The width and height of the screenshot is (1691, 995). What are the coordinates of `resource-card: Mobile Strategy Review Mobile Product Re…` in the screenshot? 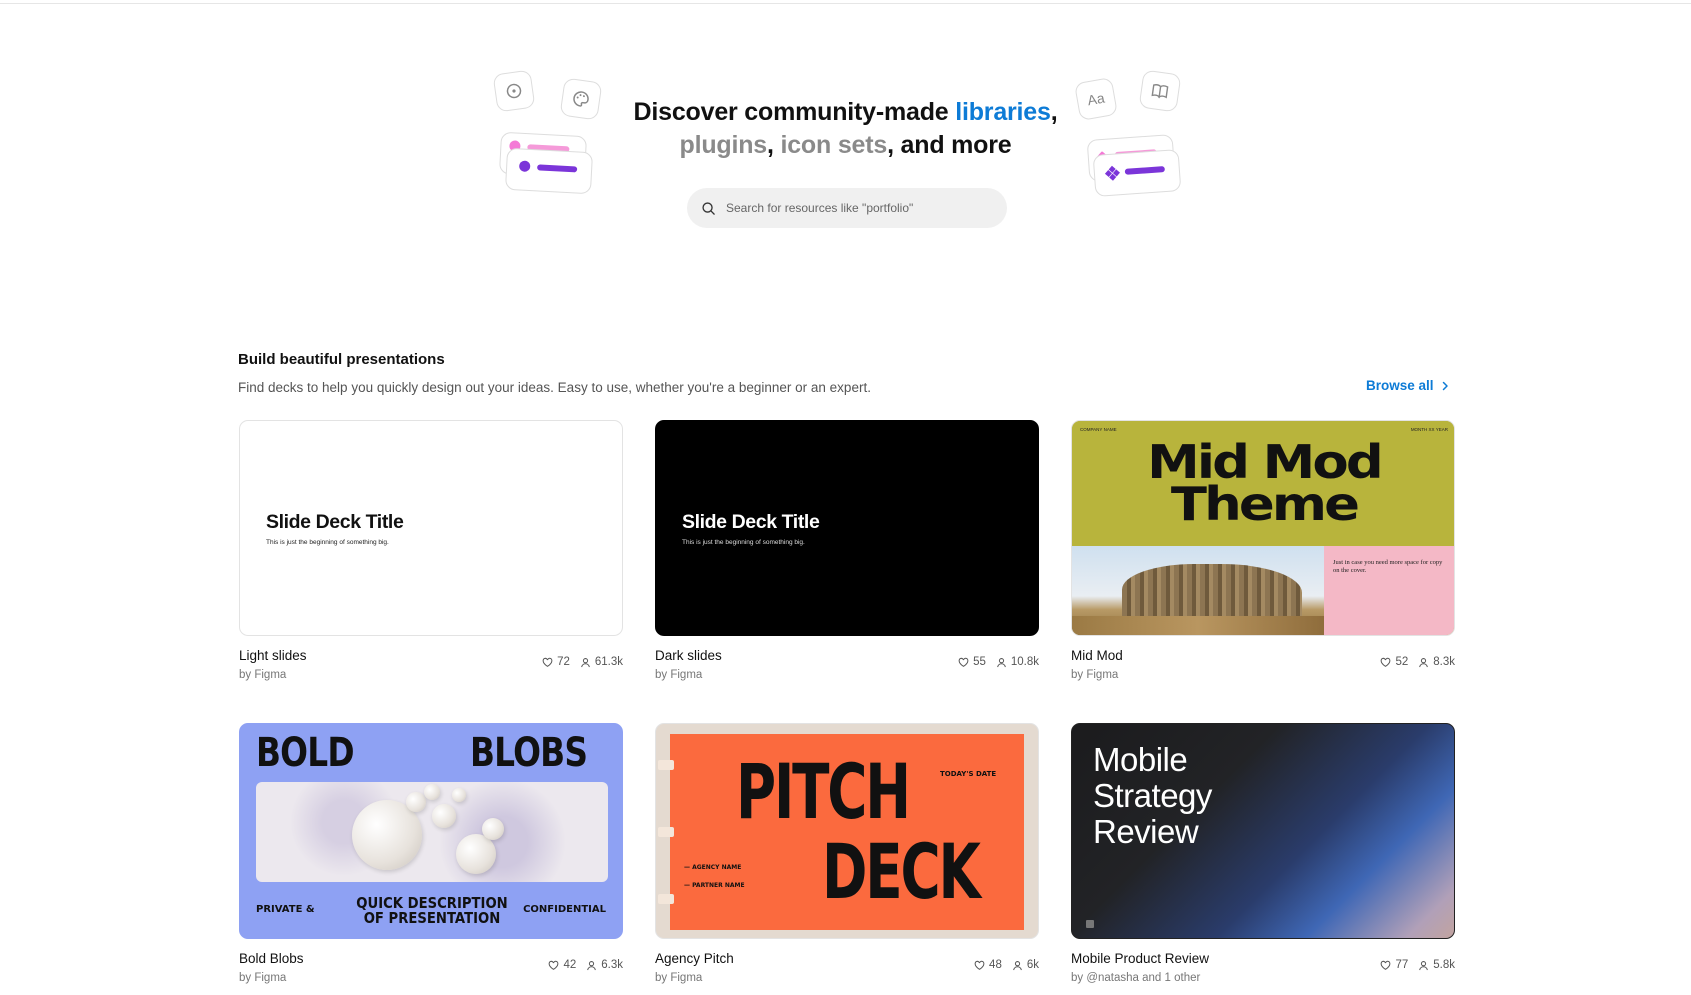 It's located at (1263, 858).